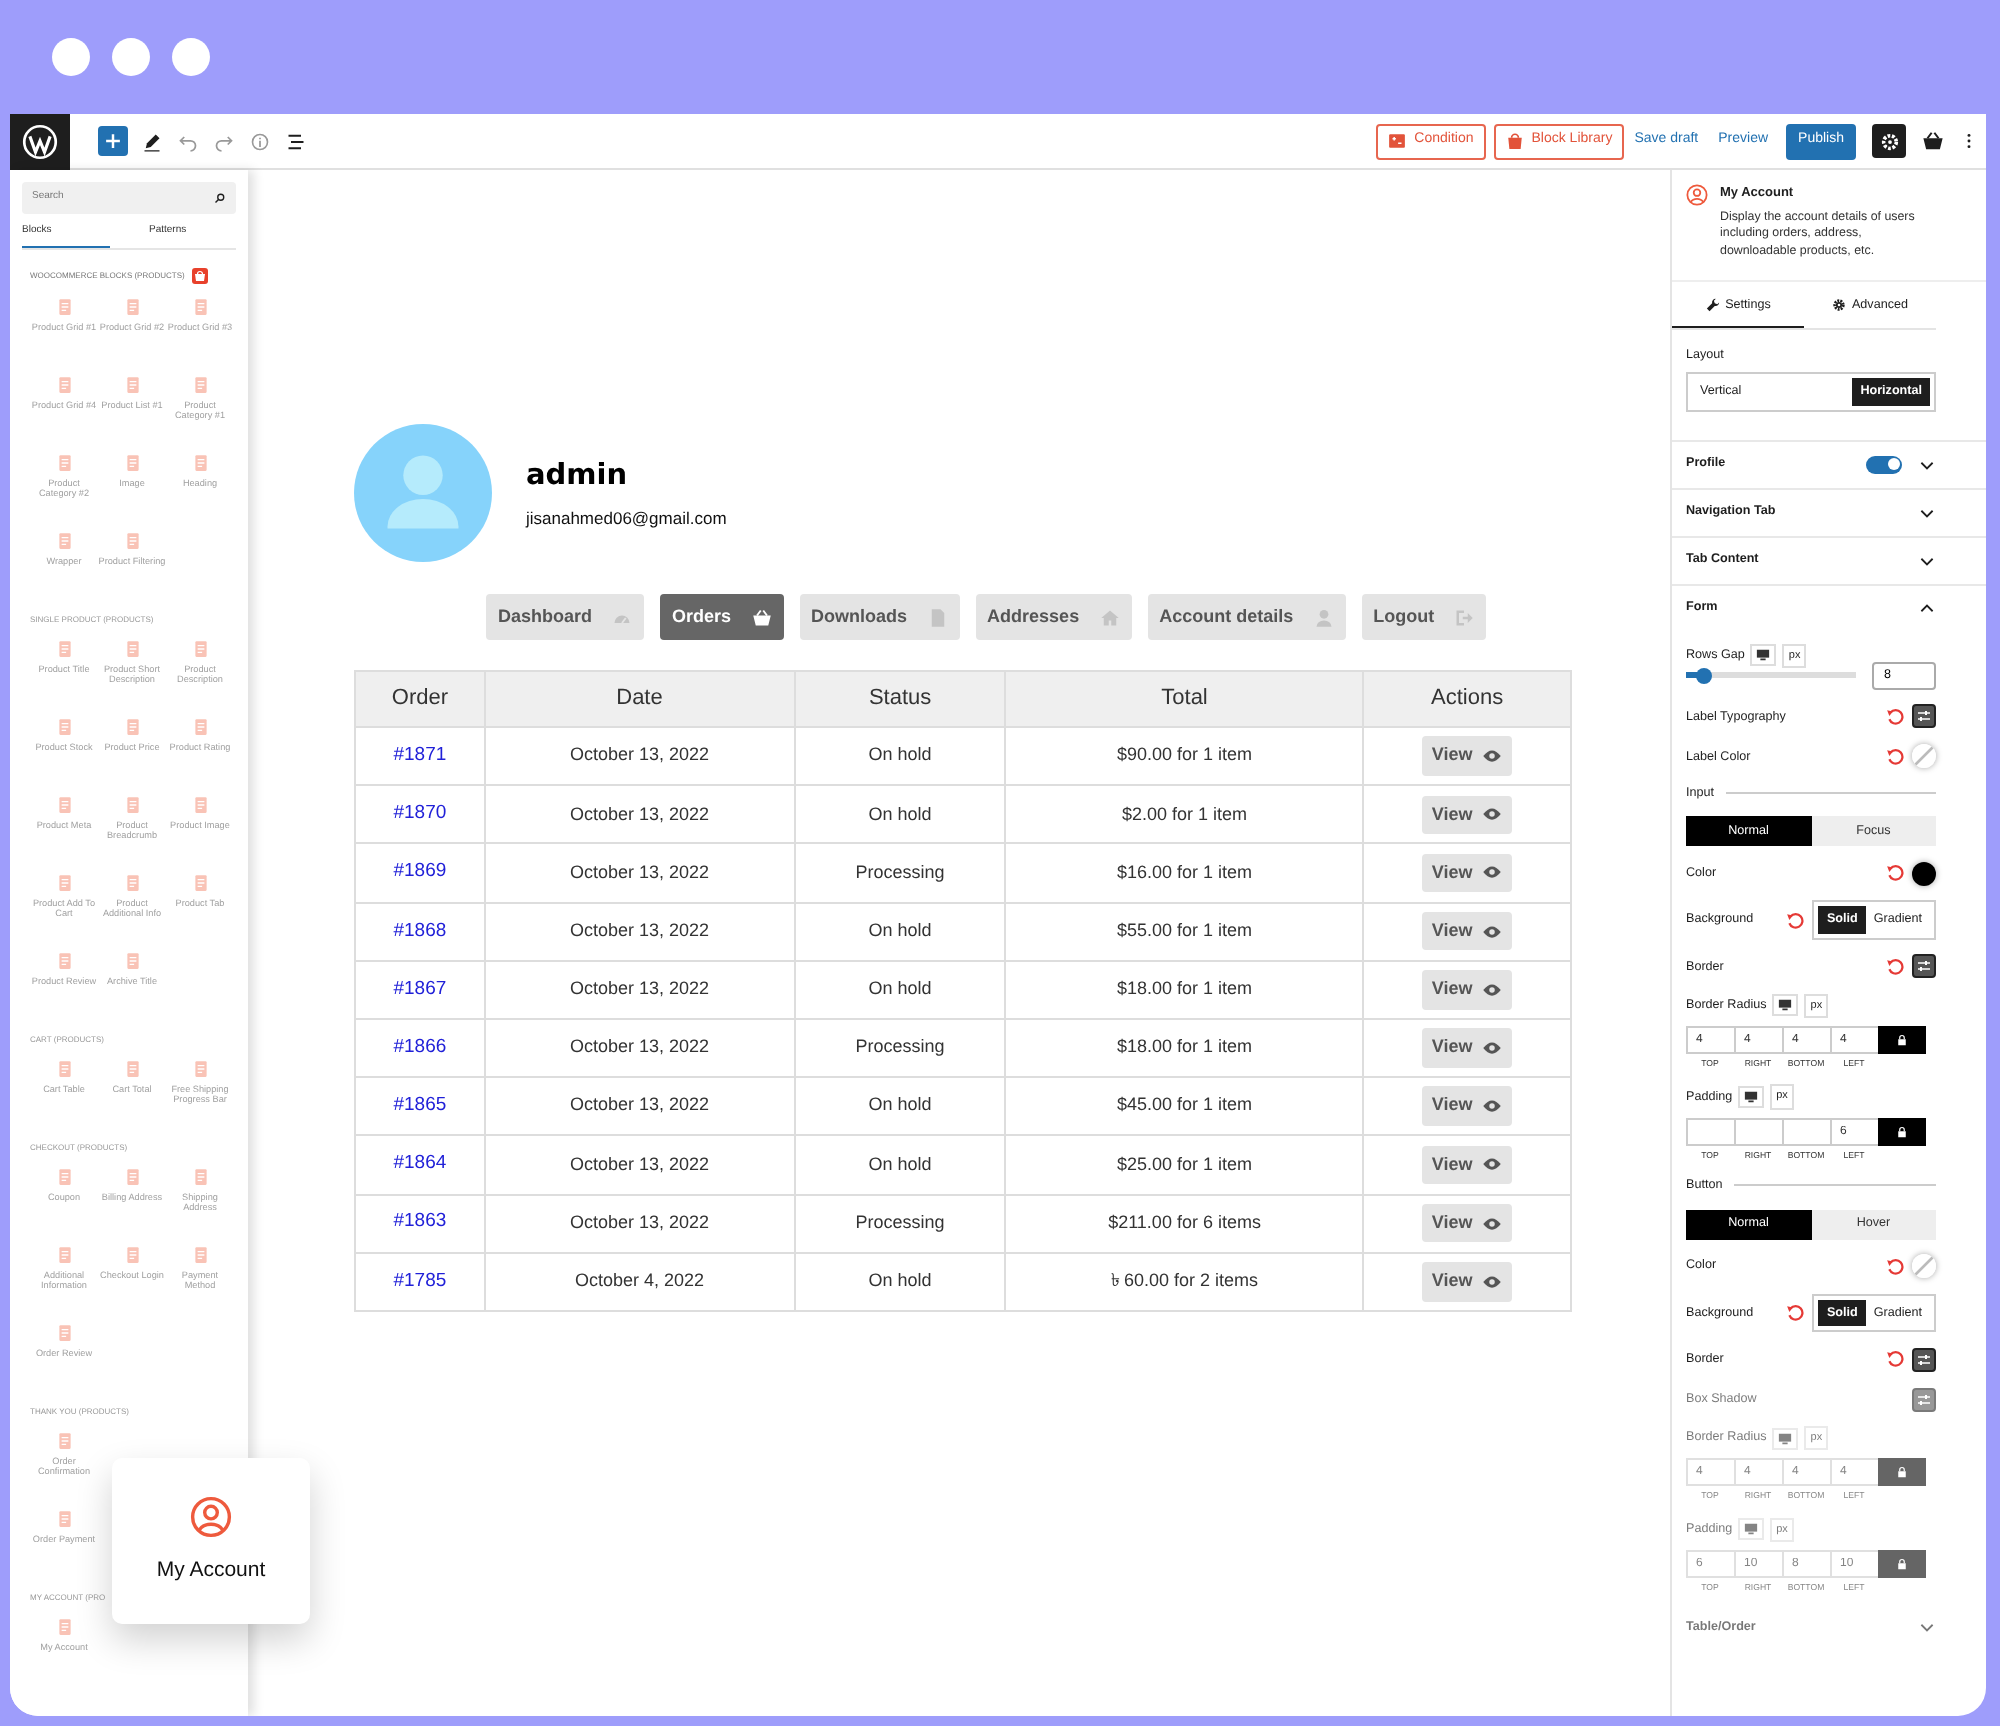  What do you see at coordinates (1838, 304) in the screenshot?
I see `gear-icon` at bounding box center [1838, 304].